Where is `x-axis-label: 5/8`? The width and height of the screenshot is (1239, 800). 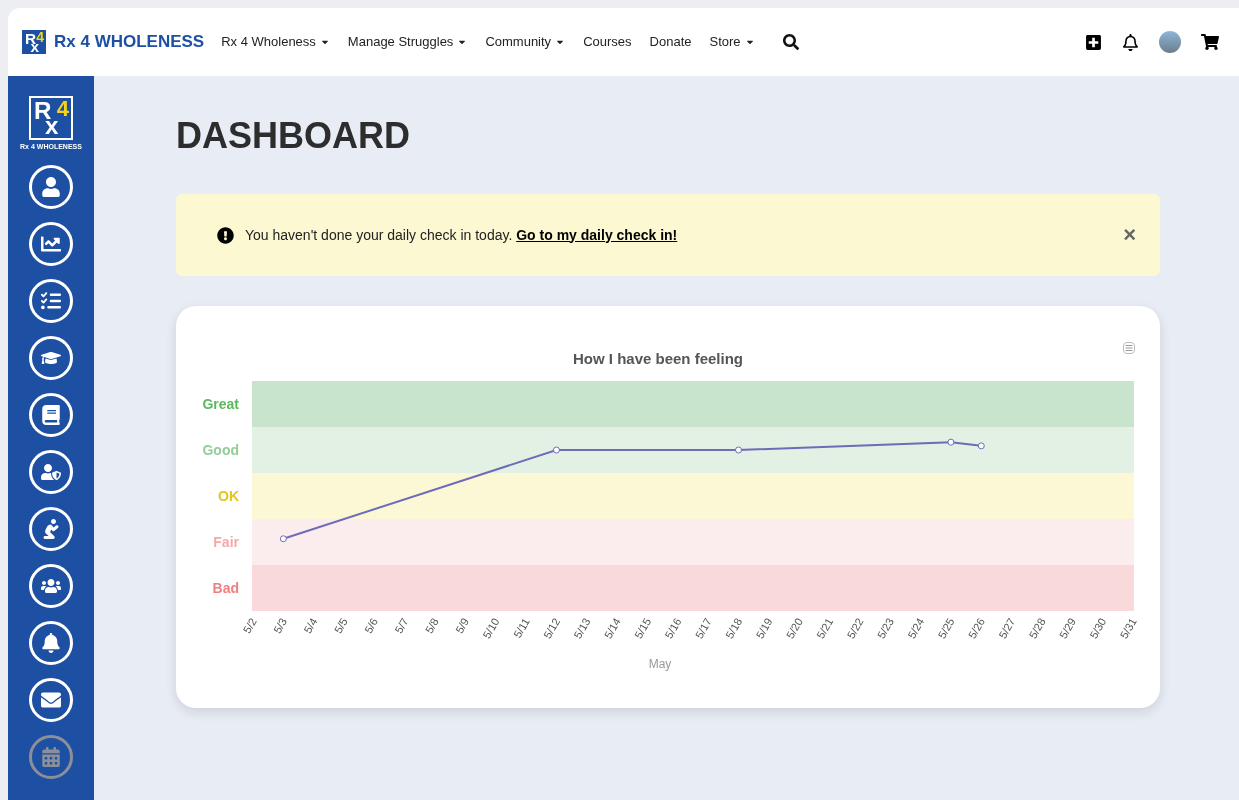
x-axis-label: 5/8 is located at coordinates (431, 626).